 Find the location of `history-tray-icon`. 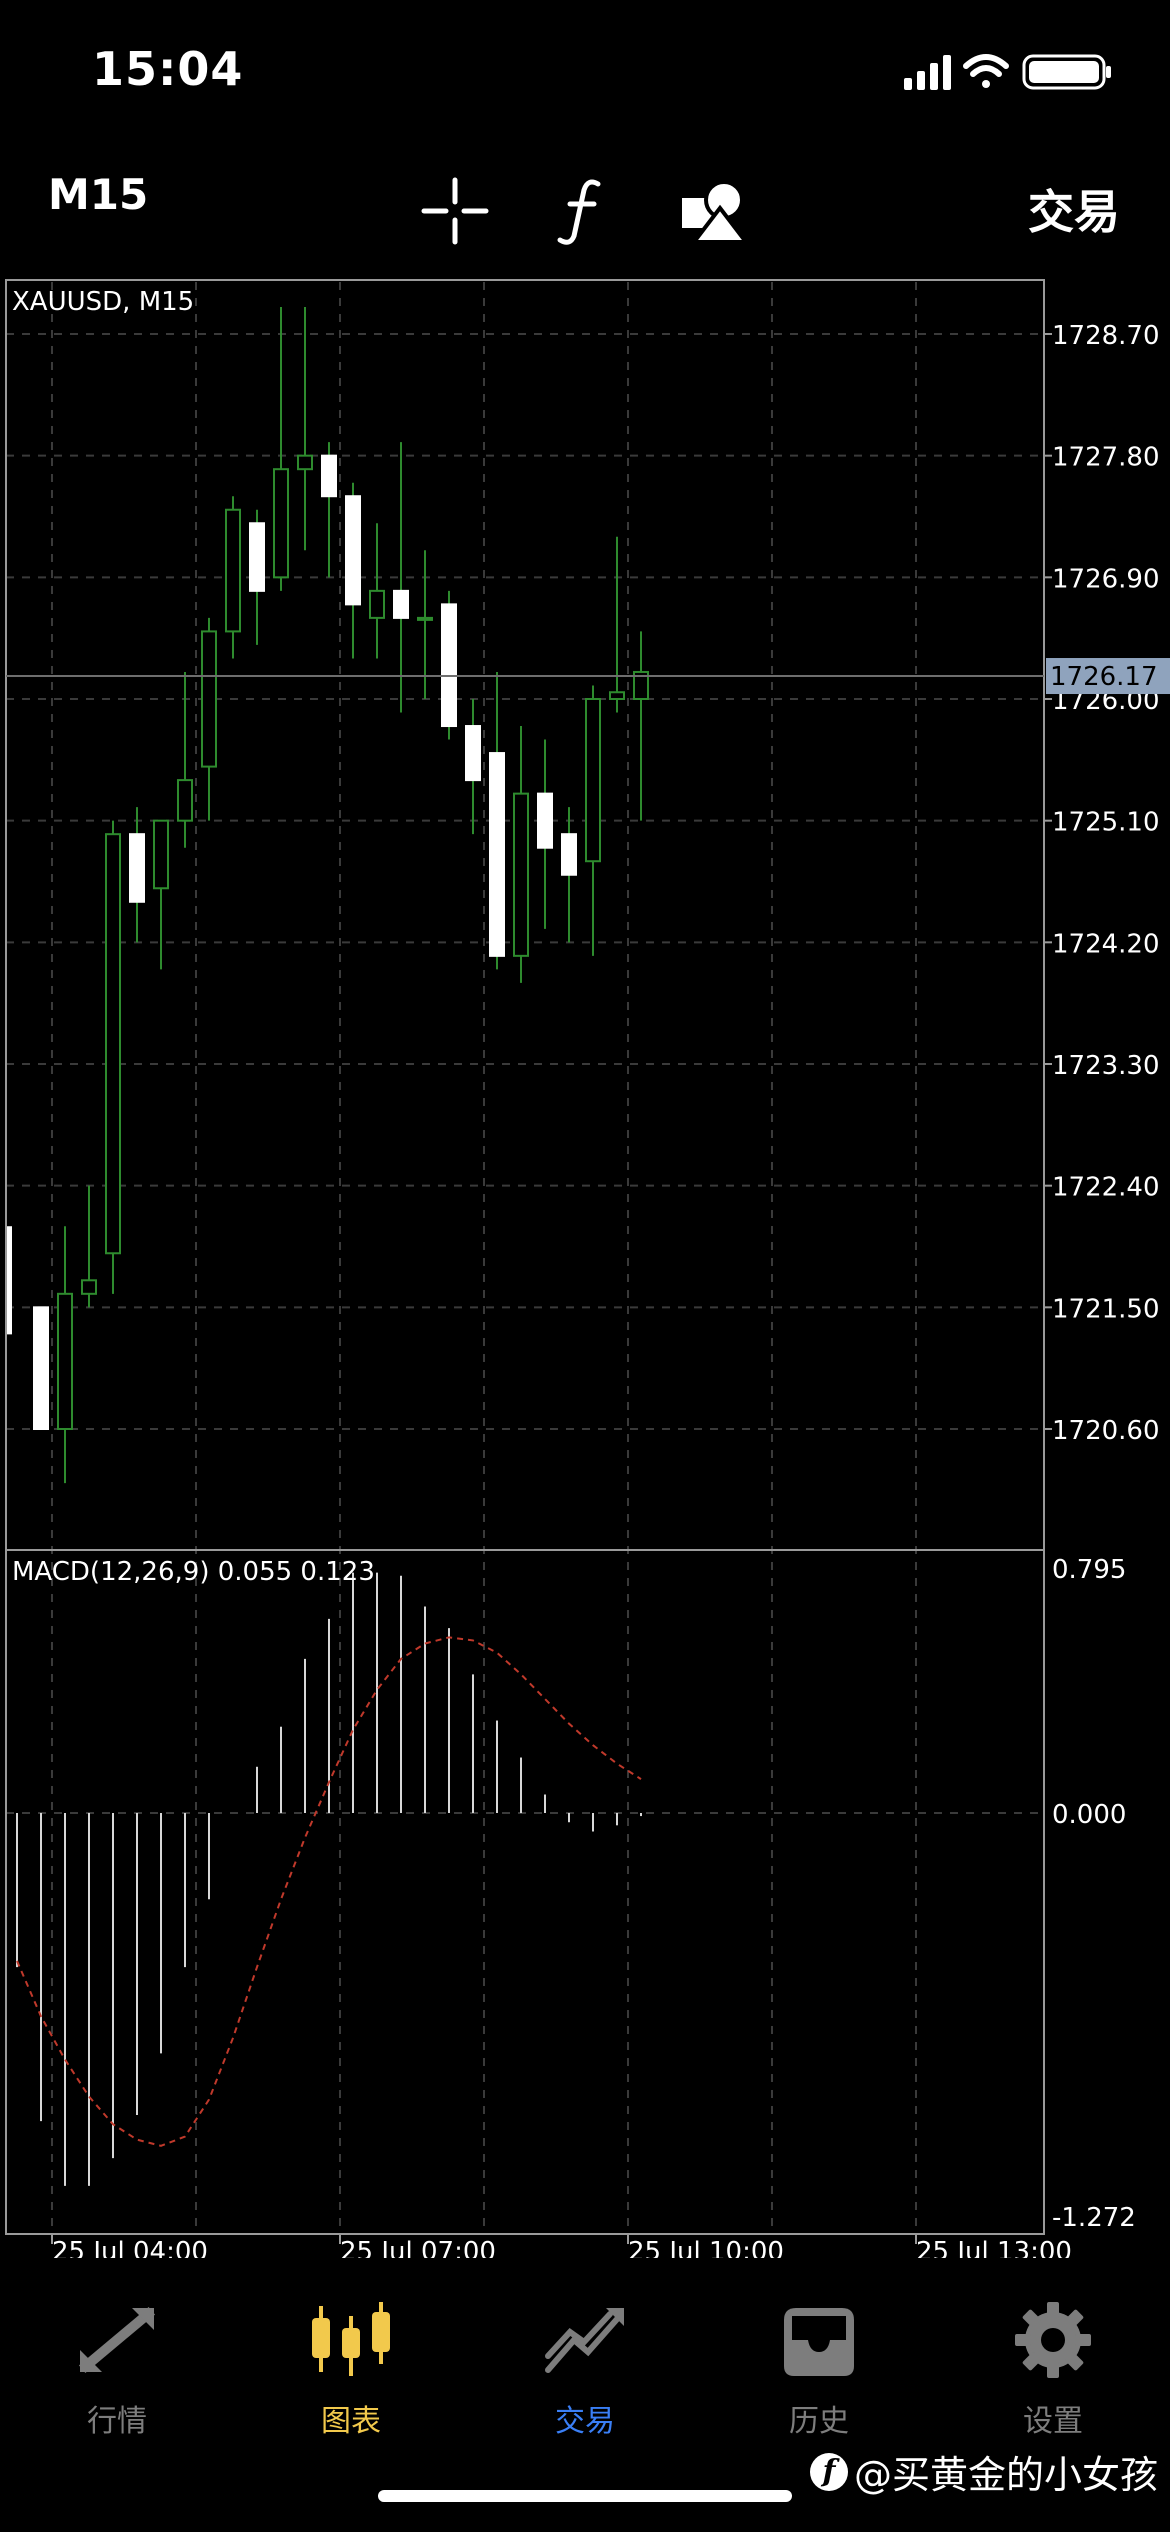

history-tray-icon is located at coordinates (819, 2342).